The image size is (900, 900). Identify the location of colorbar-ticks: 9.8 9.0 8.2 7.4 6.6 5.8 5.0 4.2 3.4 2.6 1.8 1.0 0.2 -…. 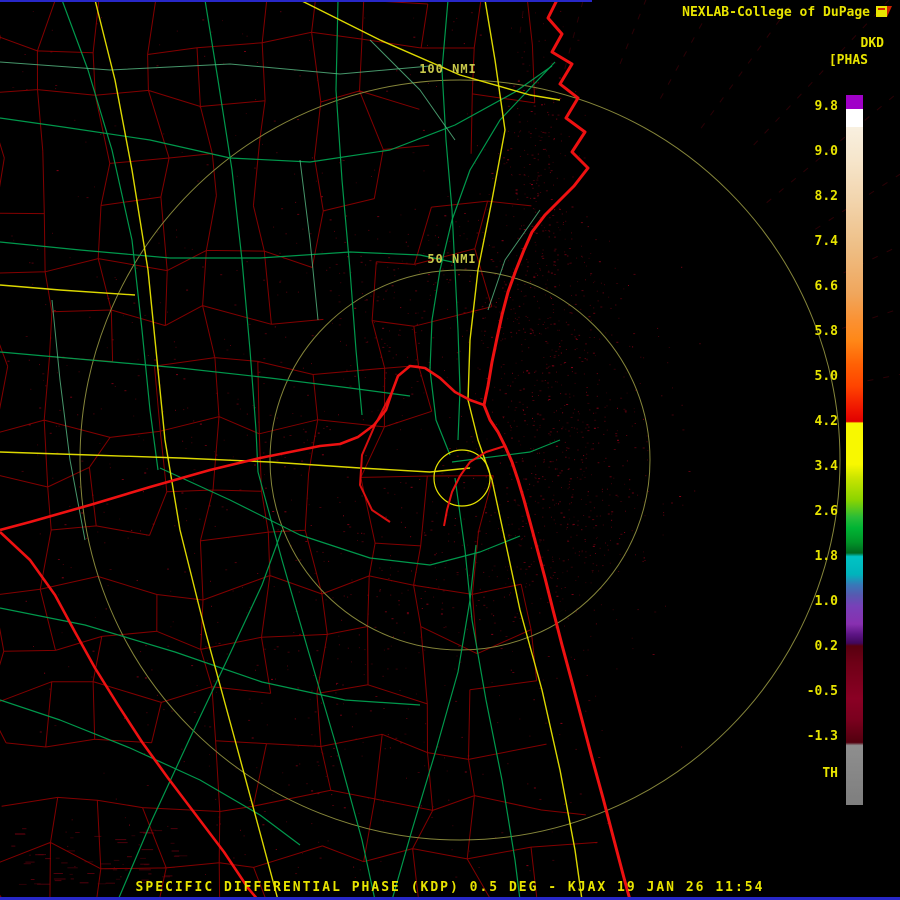
(810, 430).